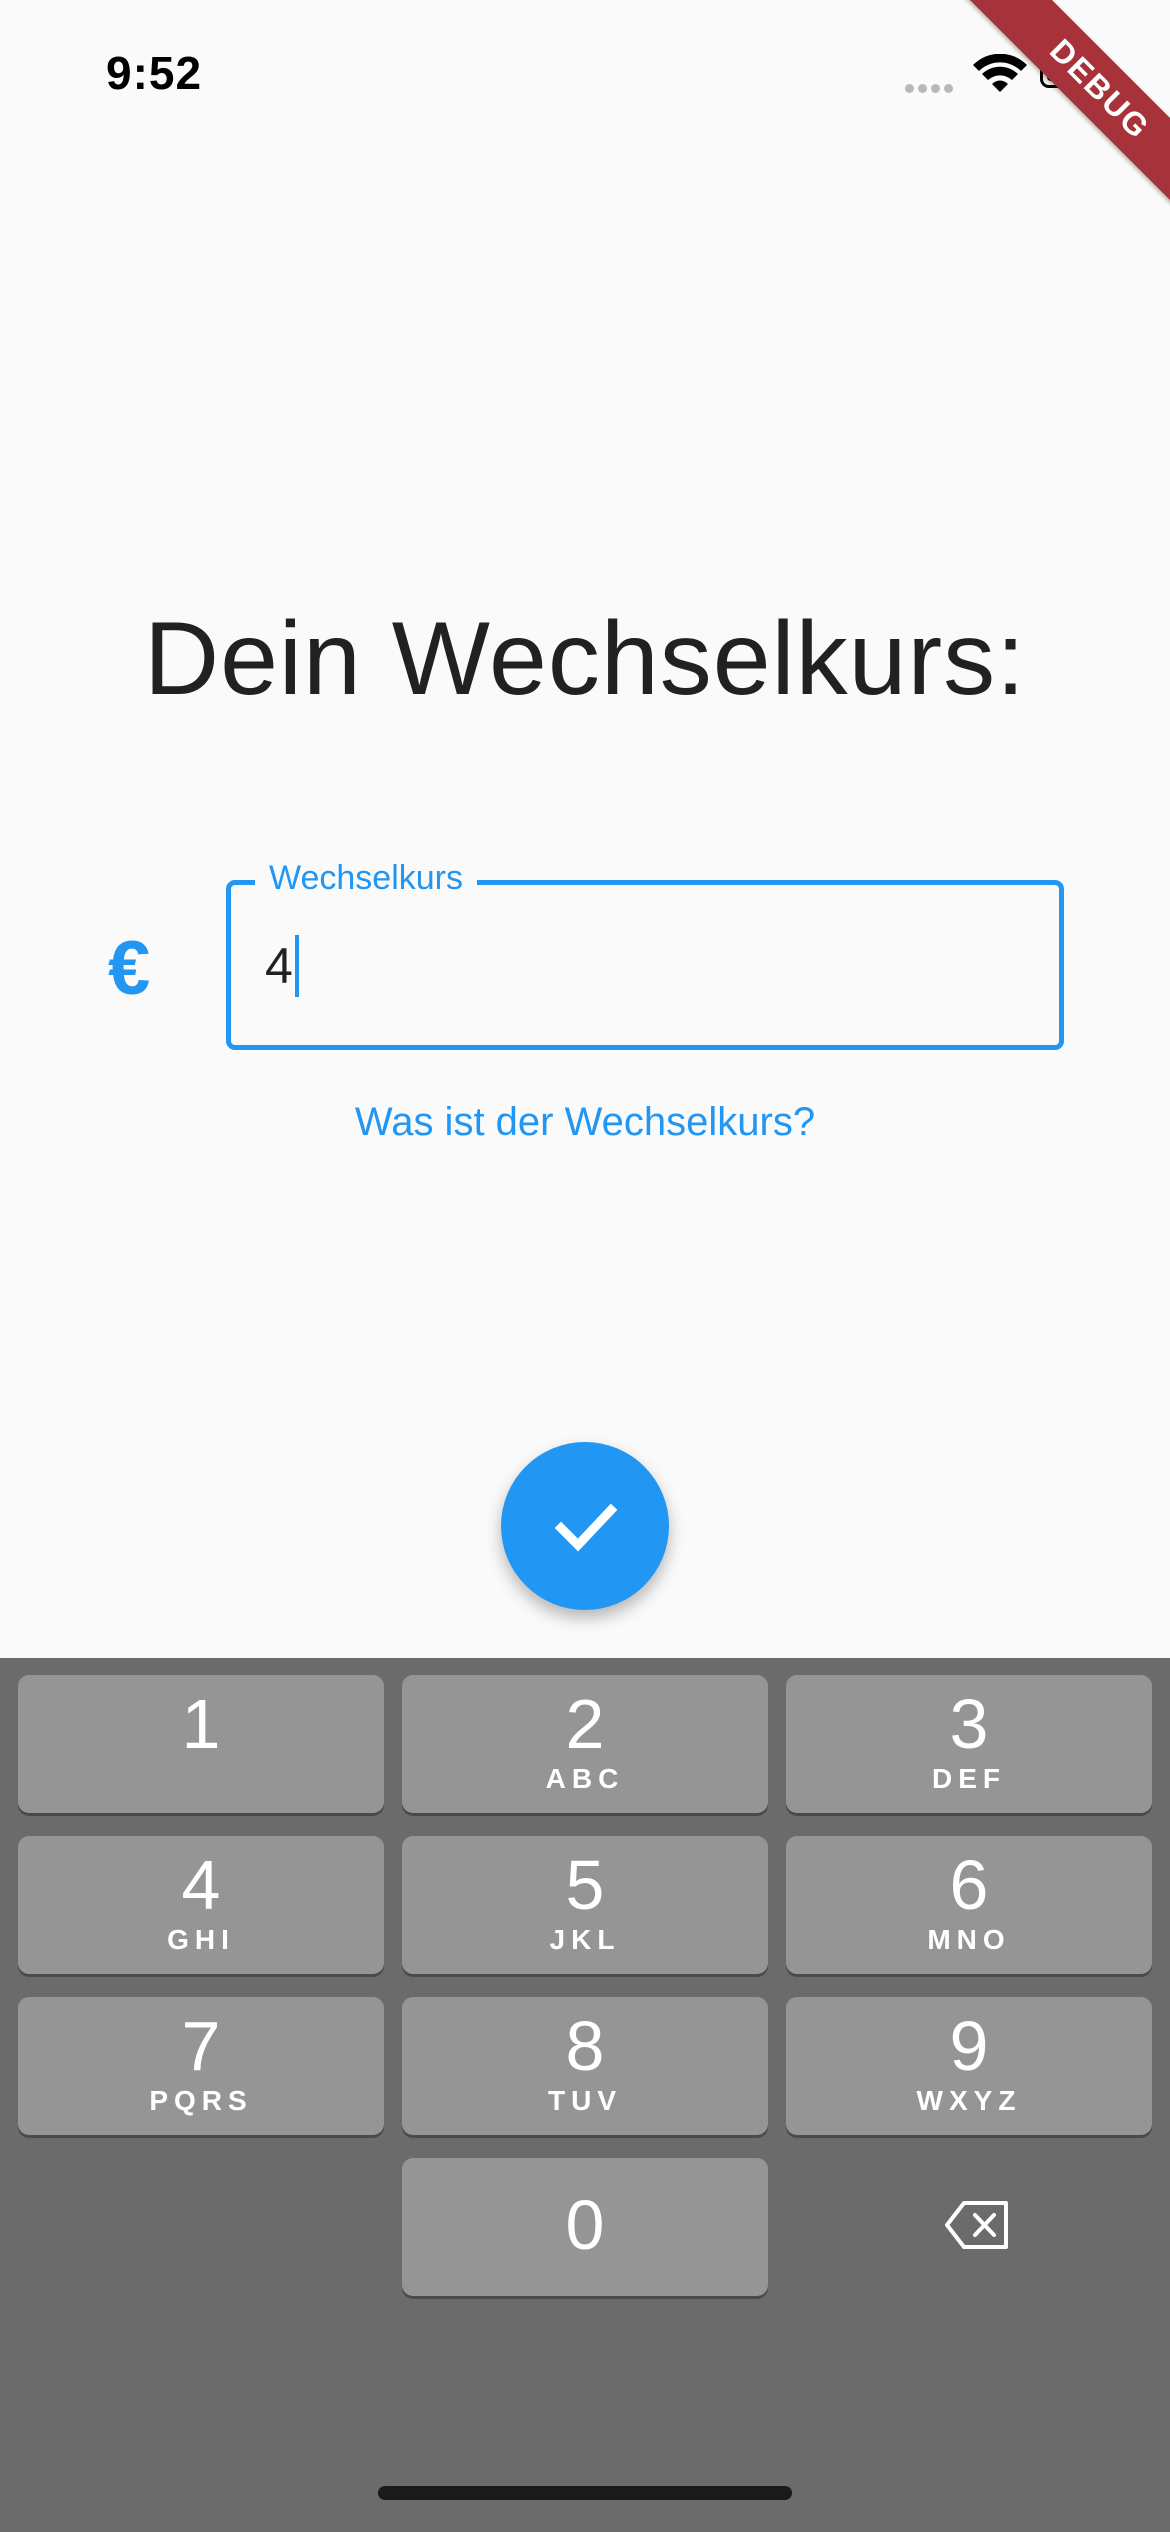  Describe the element at coordinates (969, 2100) in the screenshot. I see `key-9-letters: WXYZ` at that location.